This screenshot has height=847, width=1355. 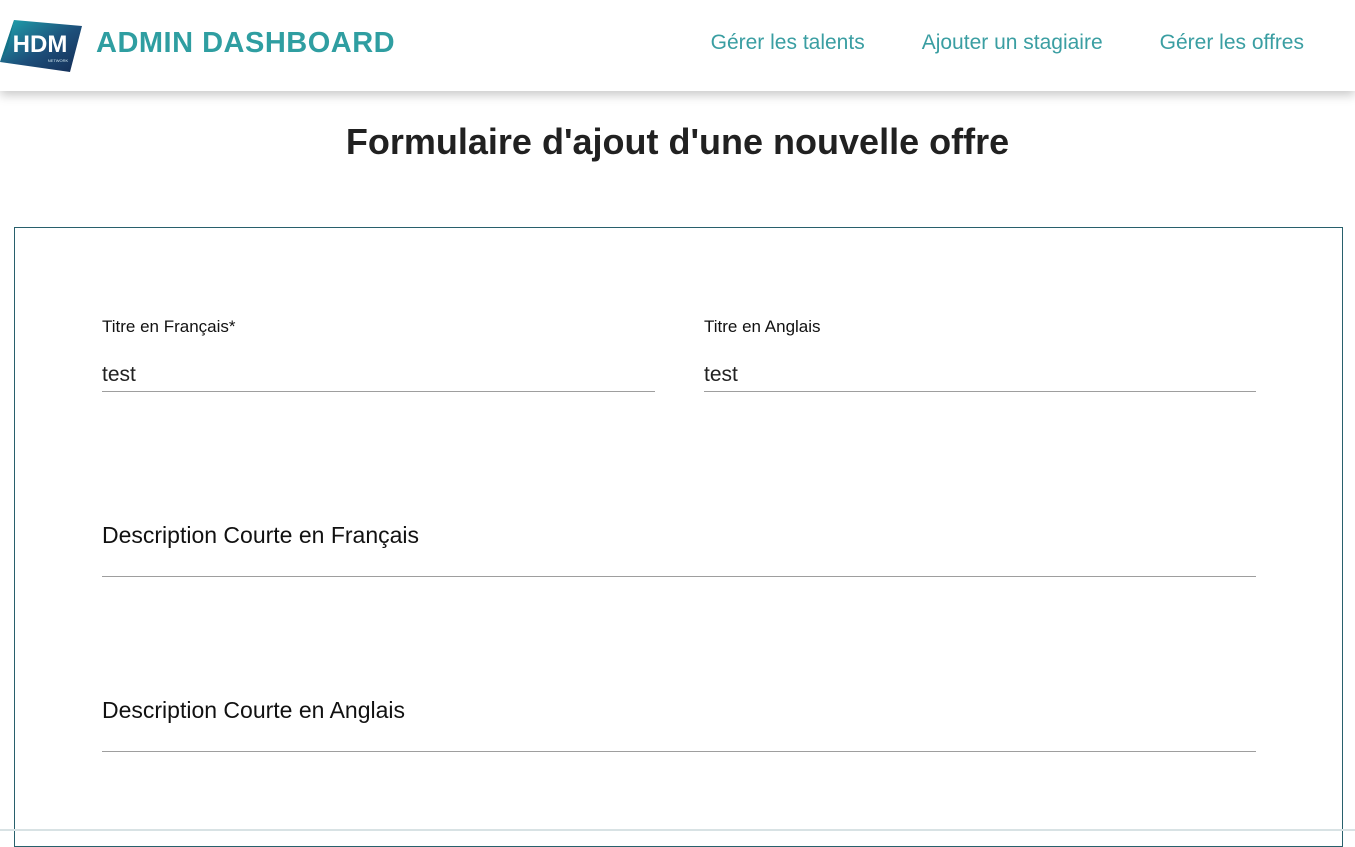 I want to click on title-fr-field: Titre en Français*, so click(x=378, y=354).